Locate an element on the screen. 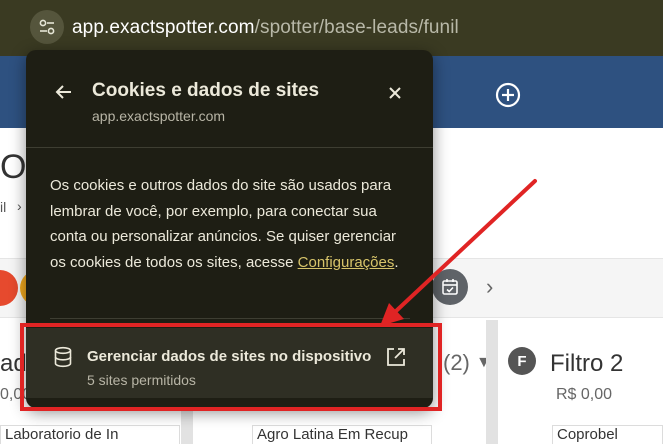 The height and width of the screenshot is (444, 663). plus-circle-icon is located at coordinates (508, 95).